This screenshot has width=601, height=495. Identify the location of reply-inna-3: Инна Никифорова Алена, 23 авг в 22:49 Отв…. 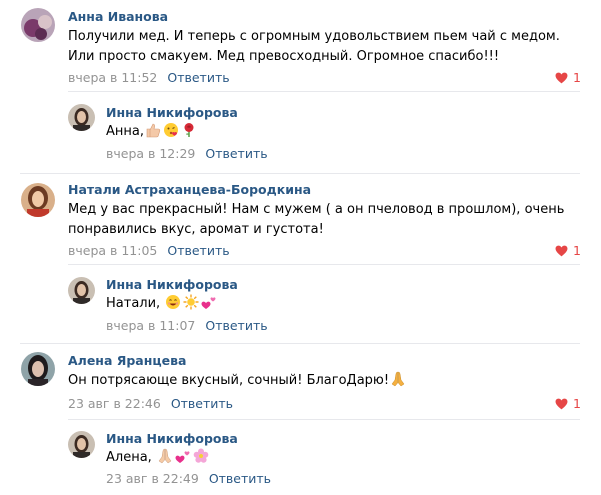
(300, 459).